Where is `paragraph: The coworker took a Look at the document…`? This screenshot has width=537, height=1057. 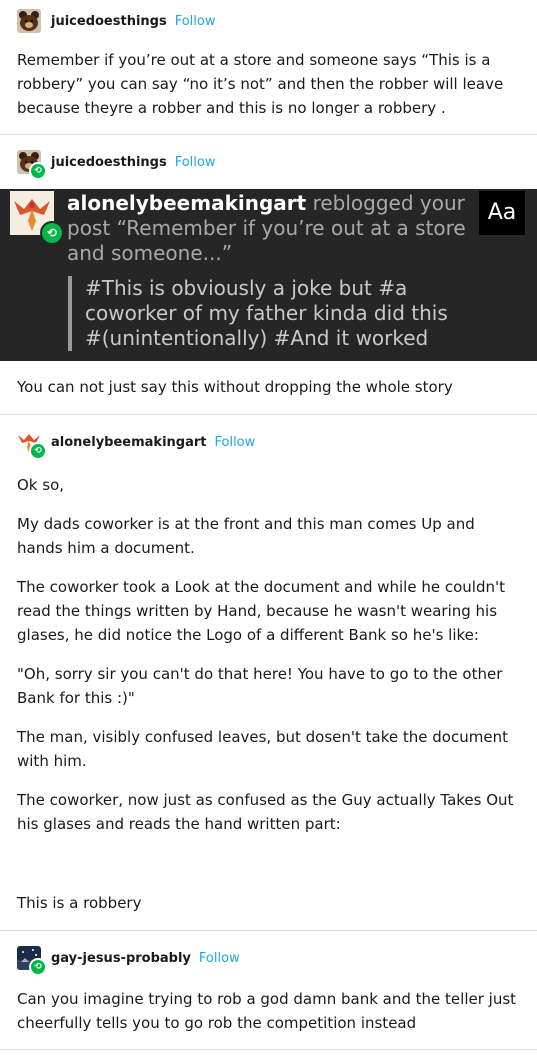 paragraph: The coworker took a Look at the document… is located at coordinates (261, 611).